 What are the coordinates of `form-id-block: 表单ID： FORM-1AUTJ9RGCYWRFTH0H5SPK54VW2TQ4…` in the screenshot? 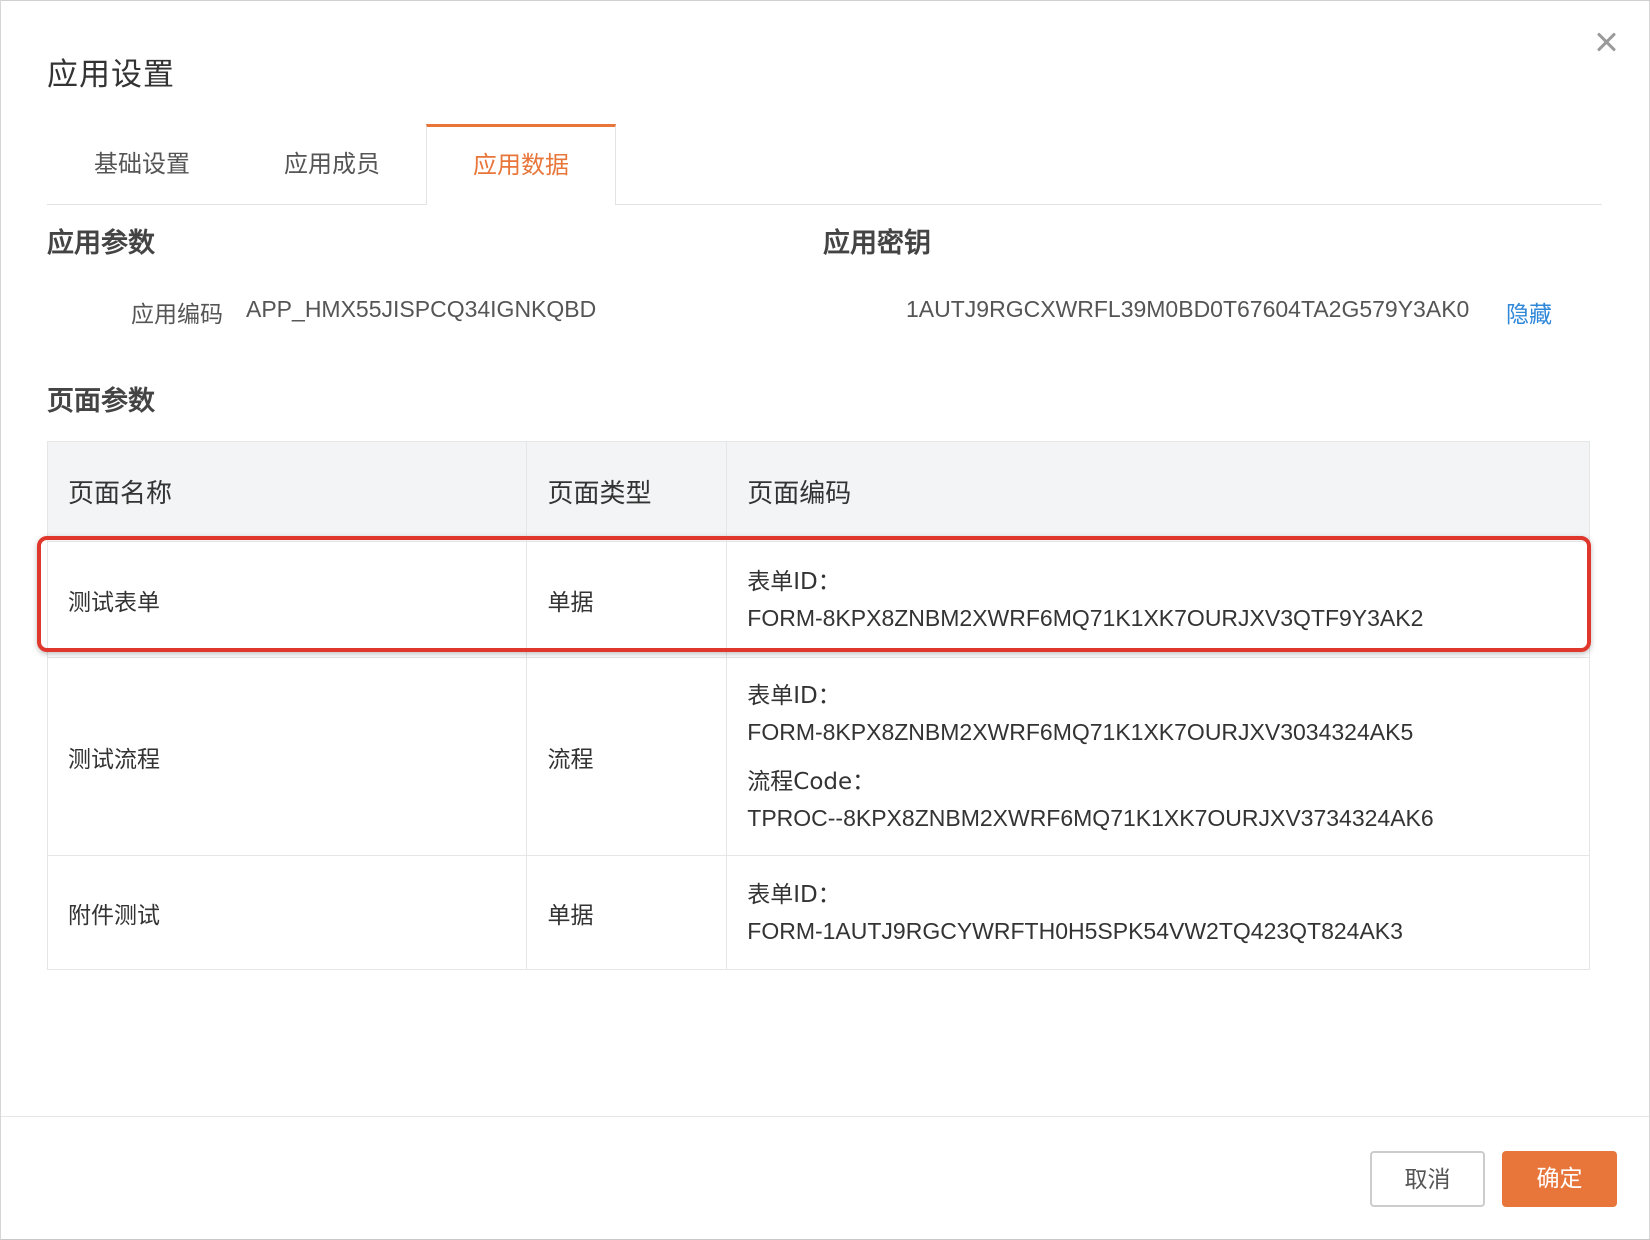 It's located at (1158, 913).